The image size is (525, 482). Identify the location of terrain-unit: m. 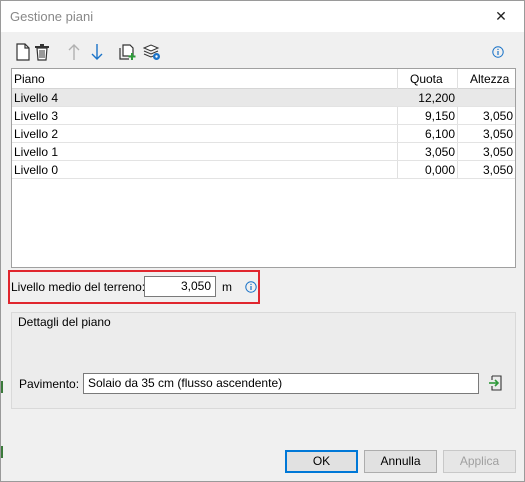
(227, 287).